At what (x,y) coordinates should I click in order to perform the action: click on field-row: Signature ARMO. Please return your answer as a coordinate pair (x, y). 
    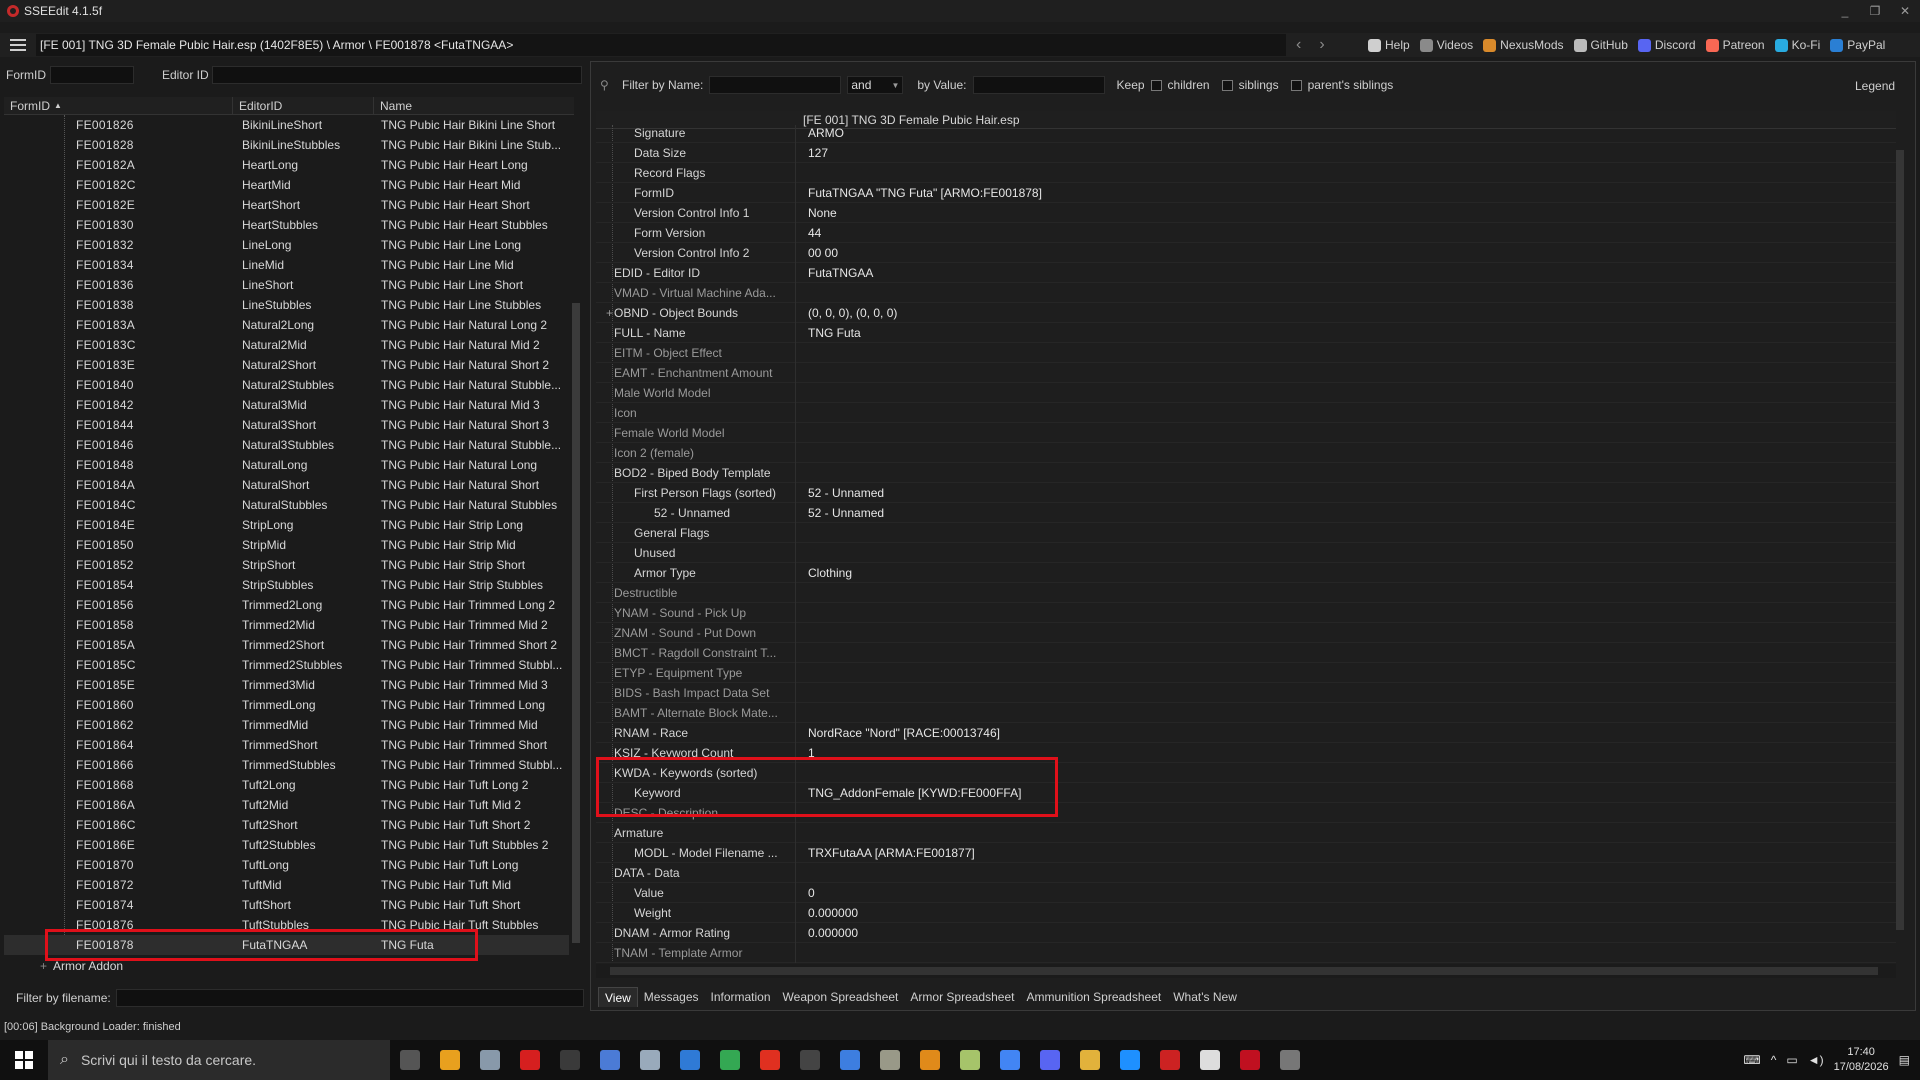
    Looking at the image, I should click on (1246, 134).